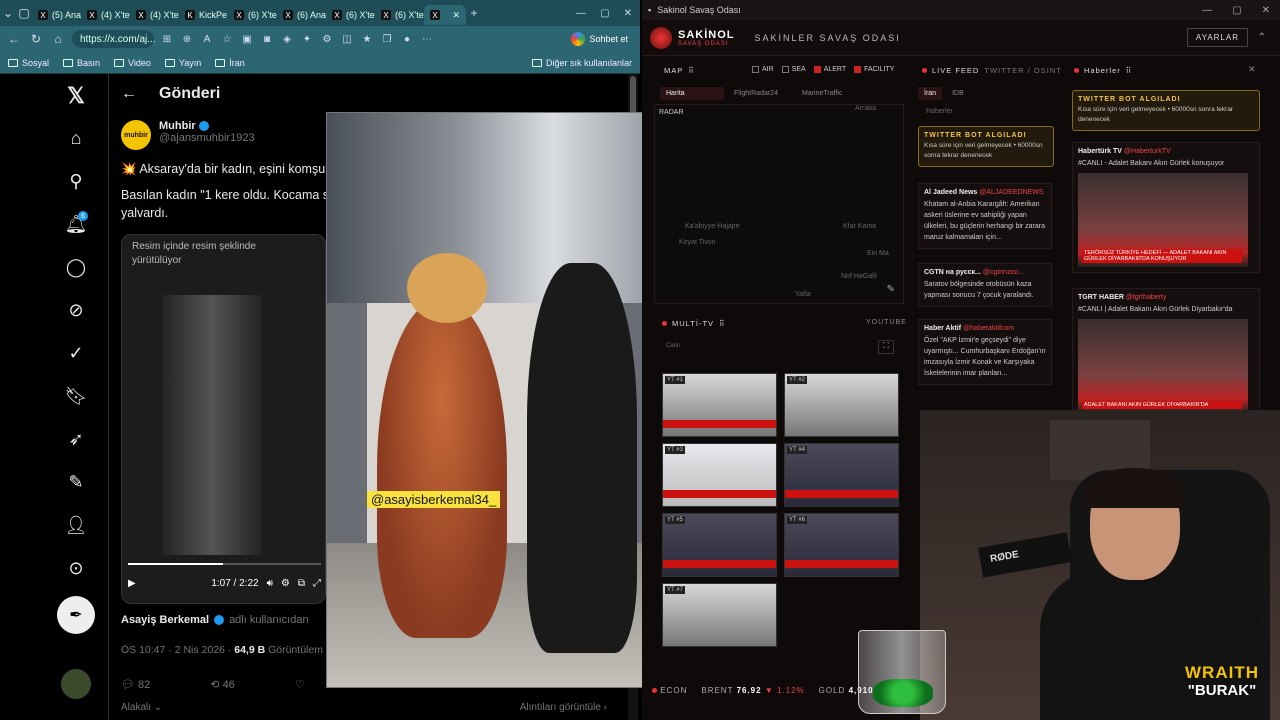 The width and height of the screenshot is (1280, 720). What do you see at coordinates (267, 39) in the screenshot?
I see `extension-2-icon: ◙` at bounding box center [267, 39].